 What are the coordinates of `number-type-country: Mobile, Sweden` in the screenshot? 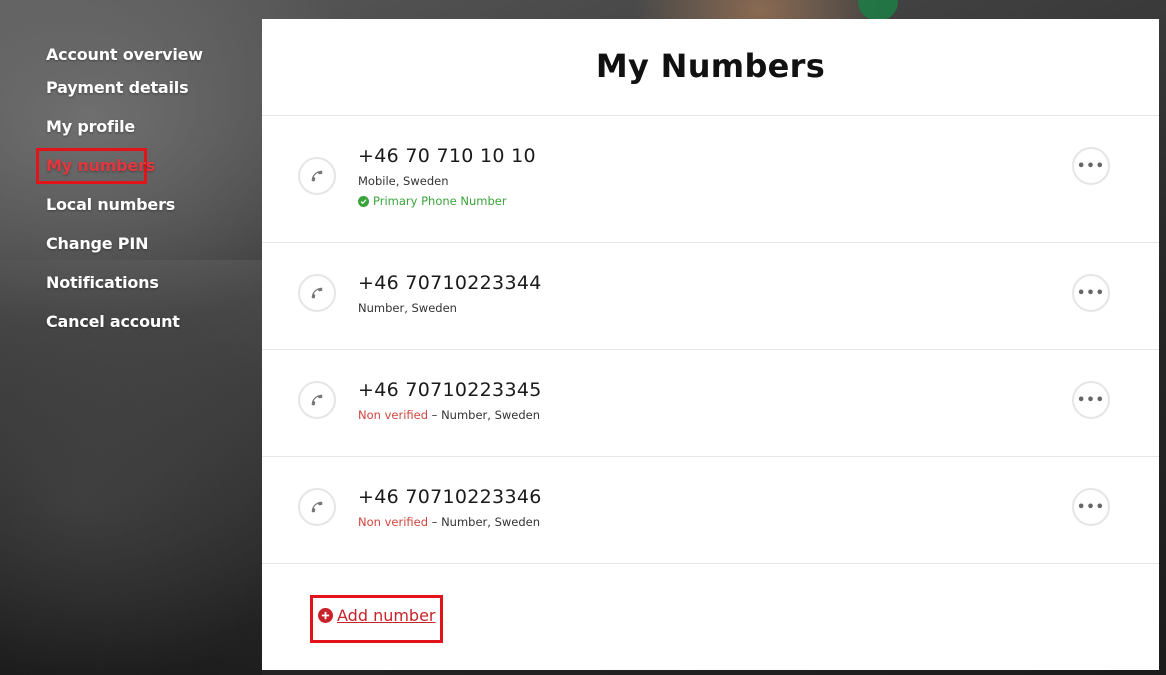 It's located at (403, 181).